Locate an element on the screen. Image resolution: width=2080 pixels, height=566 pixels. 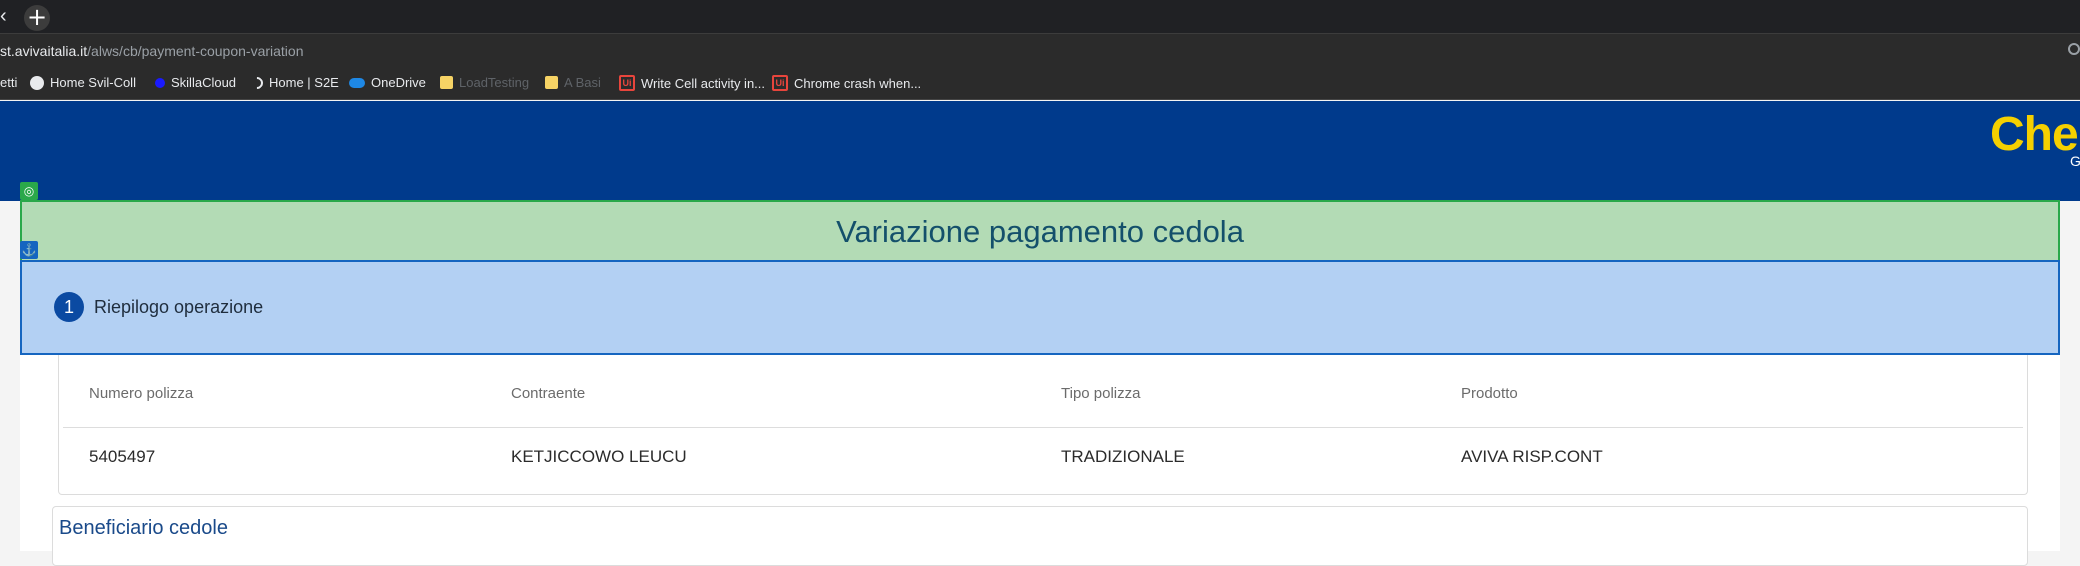
bookmark-item: OneDrive is located at coordinates (387, 82).